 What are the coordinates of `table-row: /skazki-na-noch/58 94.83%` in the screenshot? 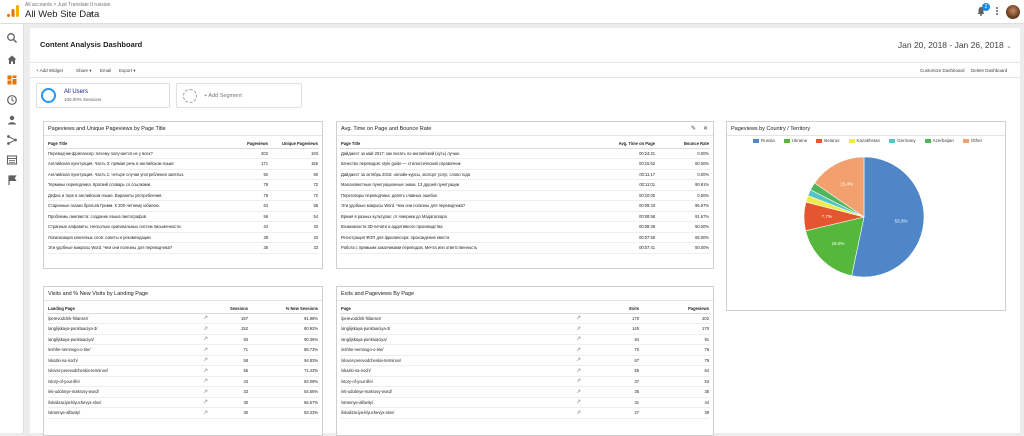 It's located at (183, 360).